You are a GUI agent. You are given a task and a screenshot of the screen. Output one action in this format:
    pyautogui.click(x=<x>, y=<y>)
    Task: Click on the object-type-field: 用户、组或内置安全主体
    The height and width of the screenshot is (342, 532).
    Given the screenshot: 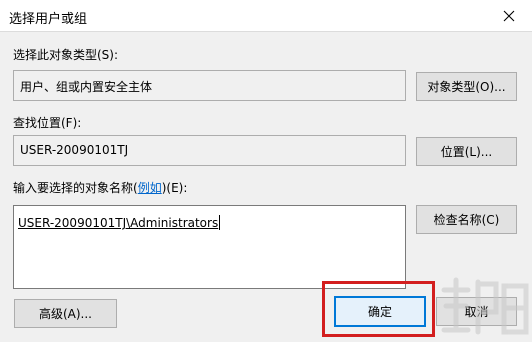 What is the action you would take?
    pyautogui.click(x=209, y=85)
    